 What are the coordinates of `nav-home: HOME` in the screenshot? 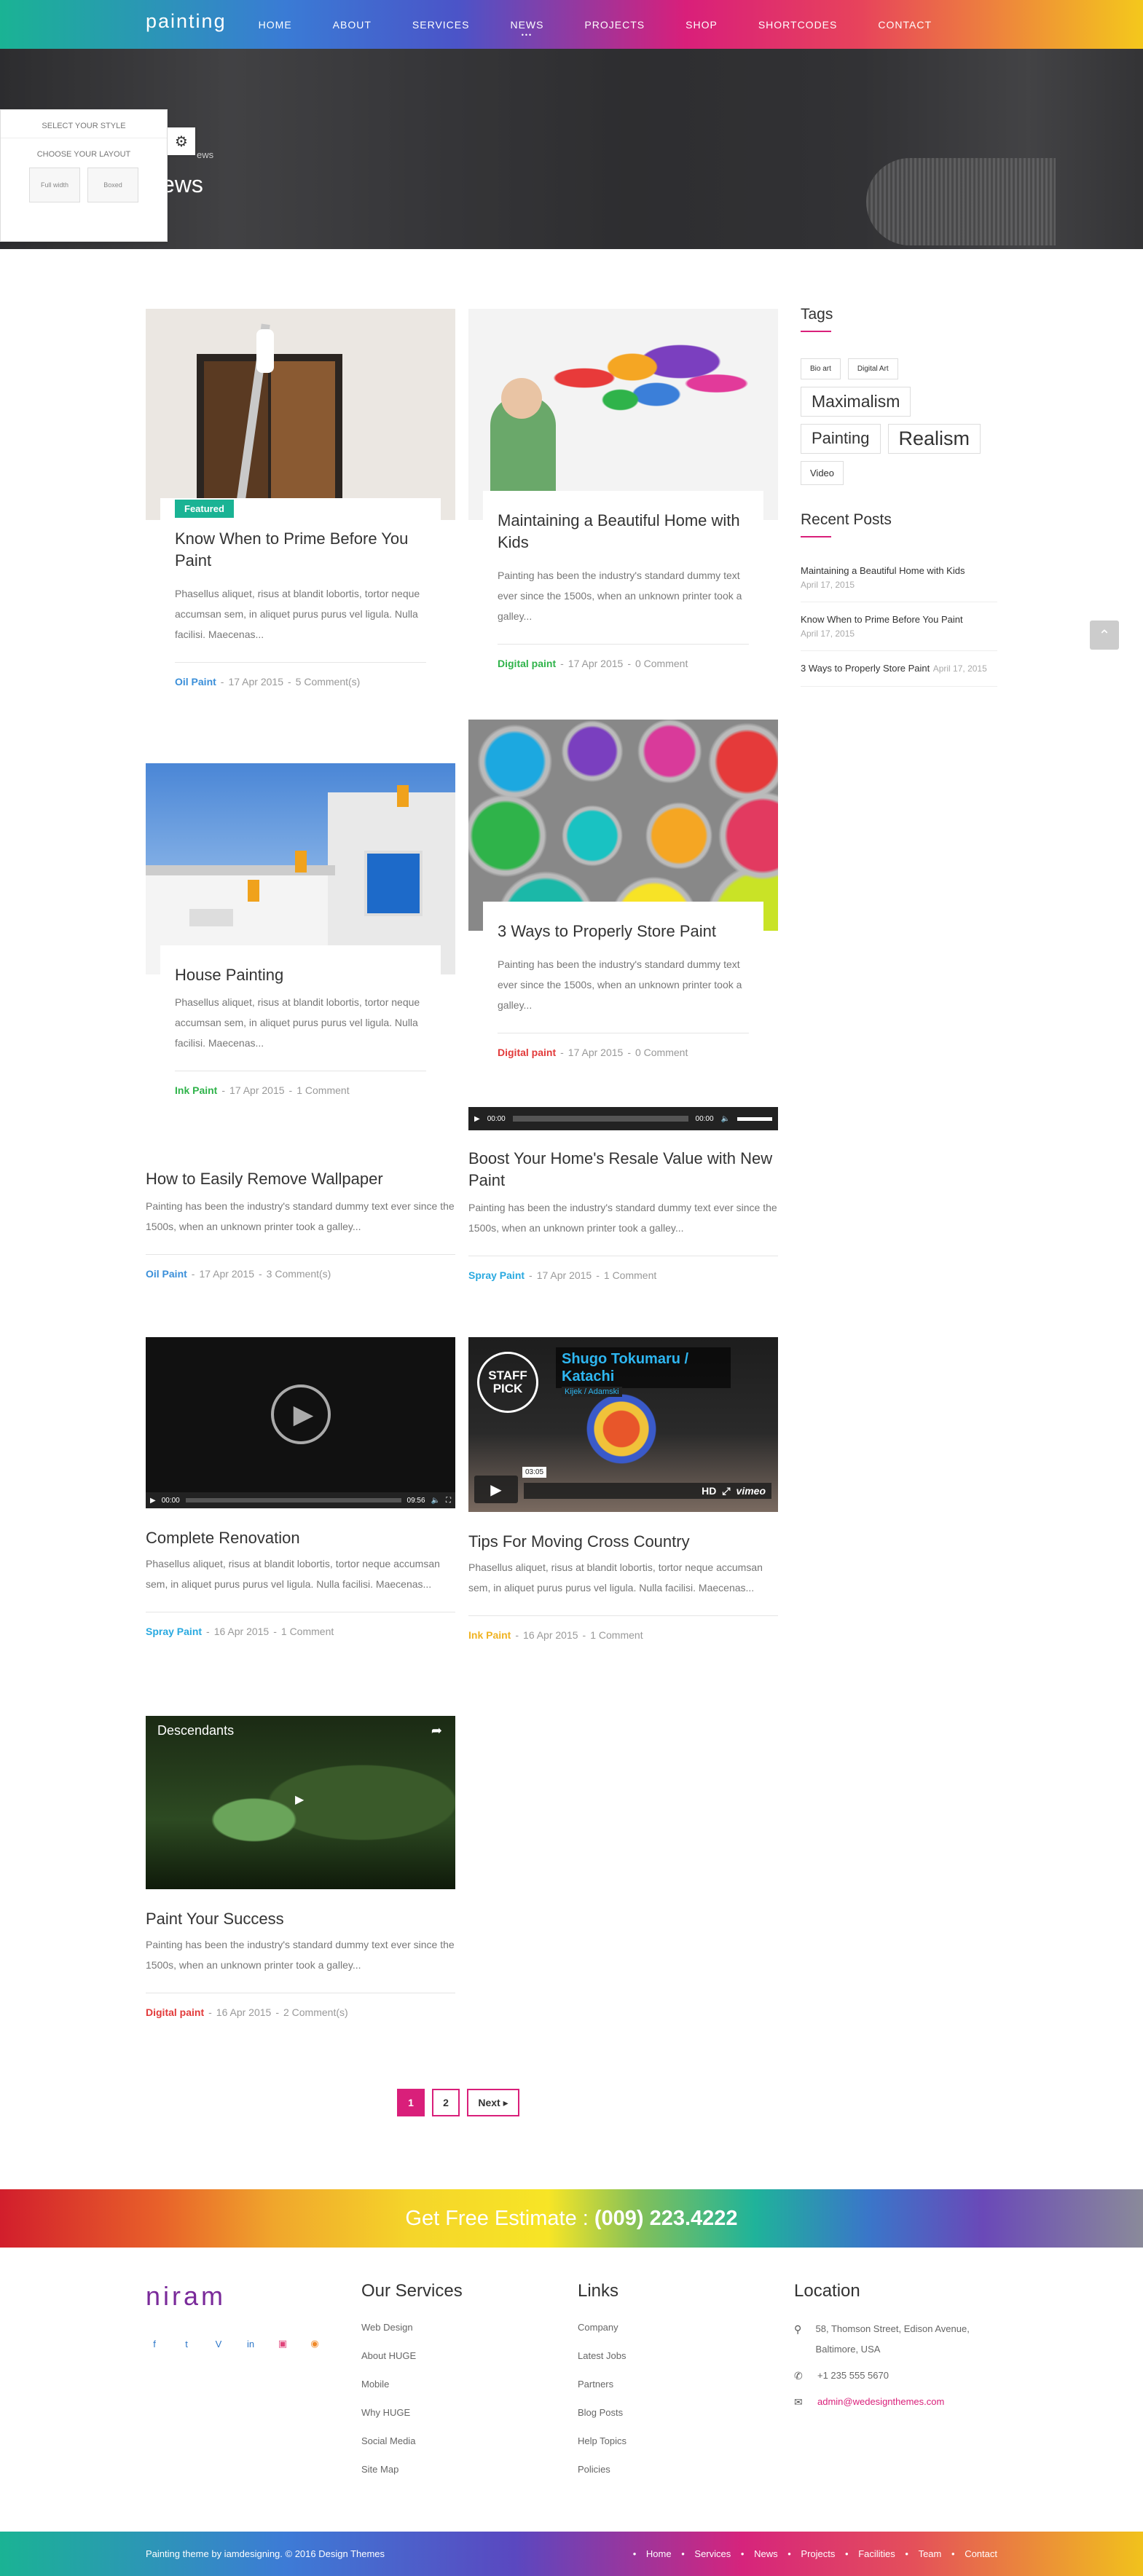 It's located at (275, 25).